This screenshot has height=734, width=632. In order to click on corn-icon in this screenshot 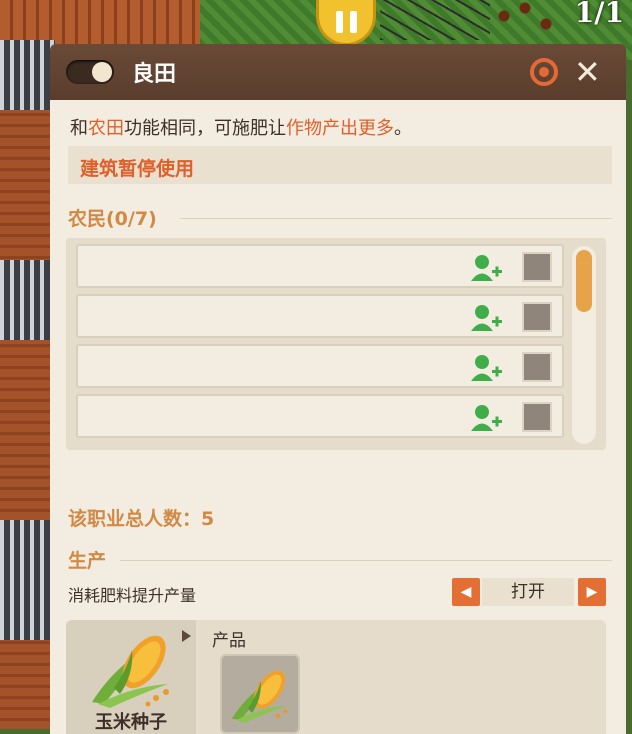, I will do `click(259, 696)`.